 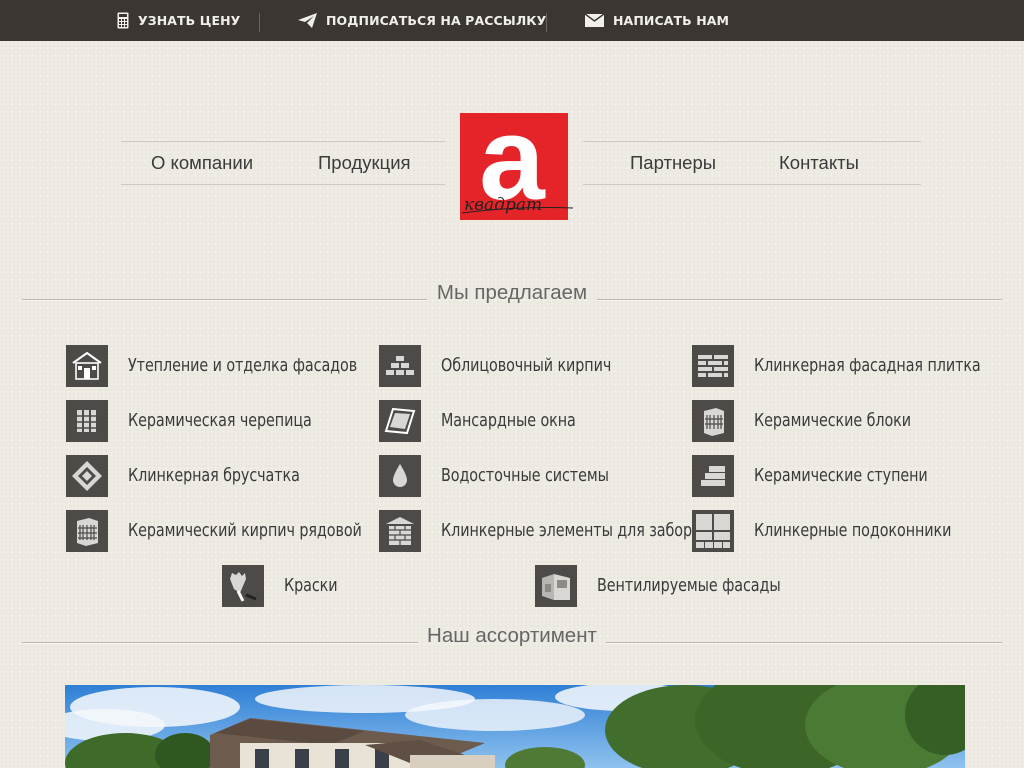 I want to click on company-logo: a квадрат, so click(x=517, y=159).